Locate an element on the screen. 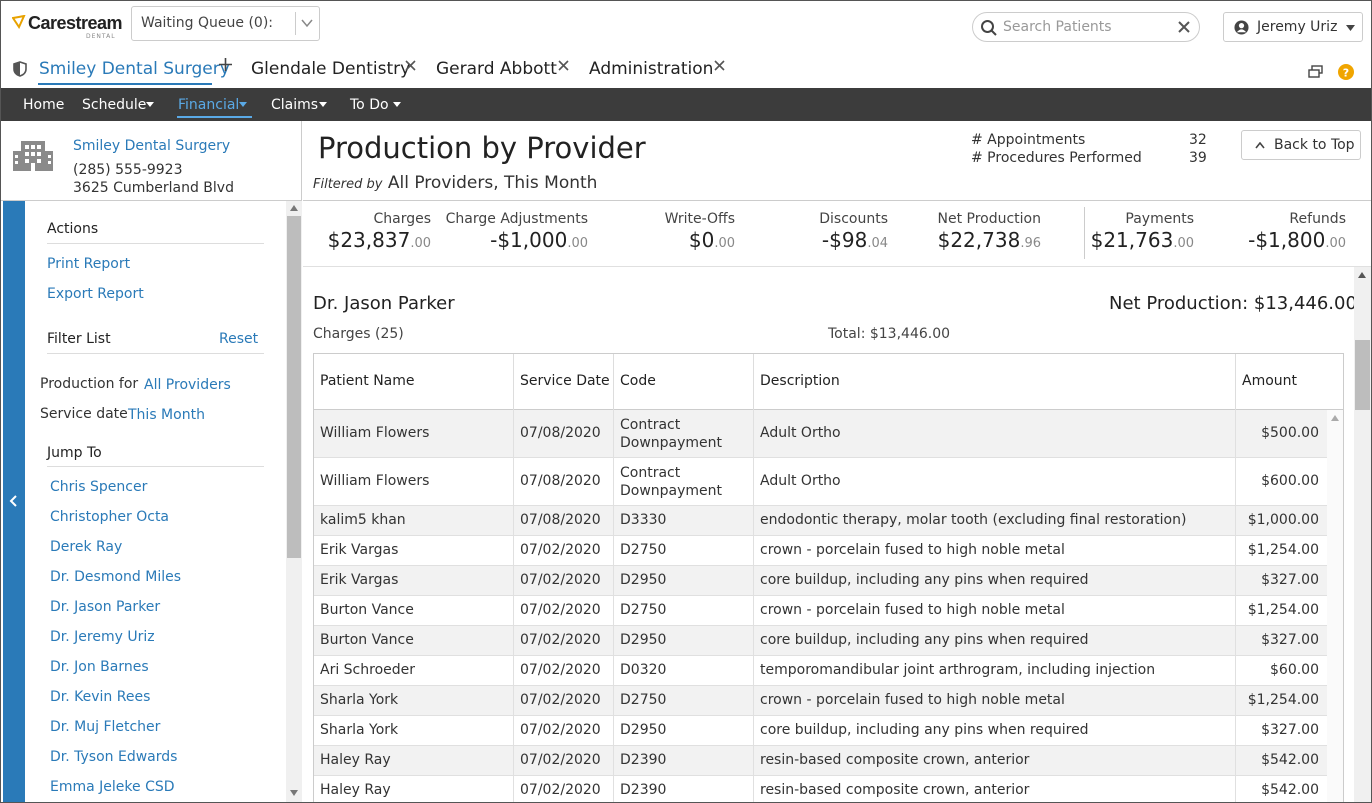  jump-to-link: Dr. Kevin Rees is located at coordinates (100, 697).